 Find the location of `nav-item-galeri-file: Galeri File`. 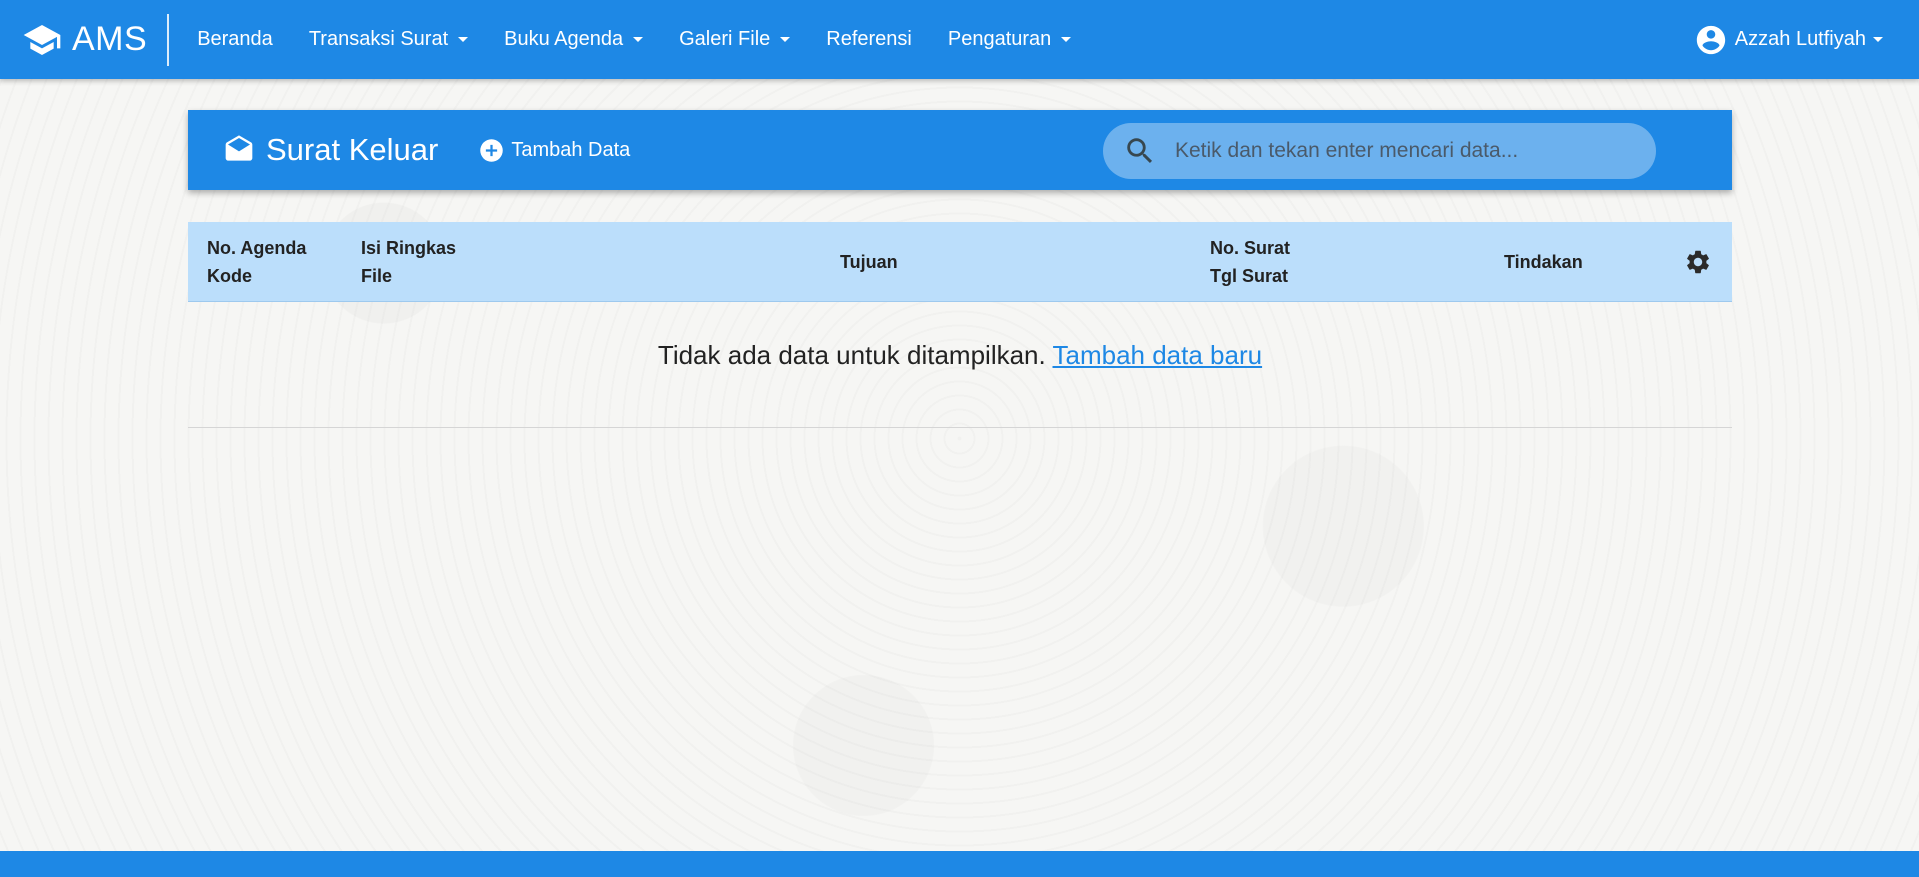

nav-item-galeri-file: Galeri File is located at coordinates (734, 39).